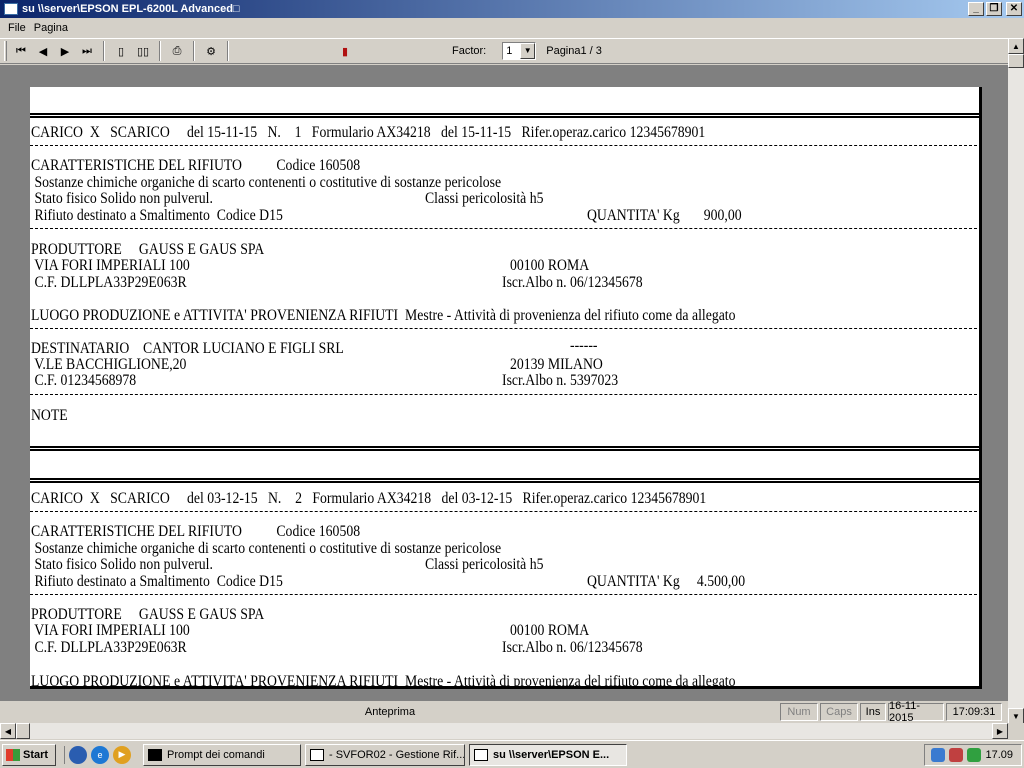  I want to click on size-grip, so click(1016, 731).